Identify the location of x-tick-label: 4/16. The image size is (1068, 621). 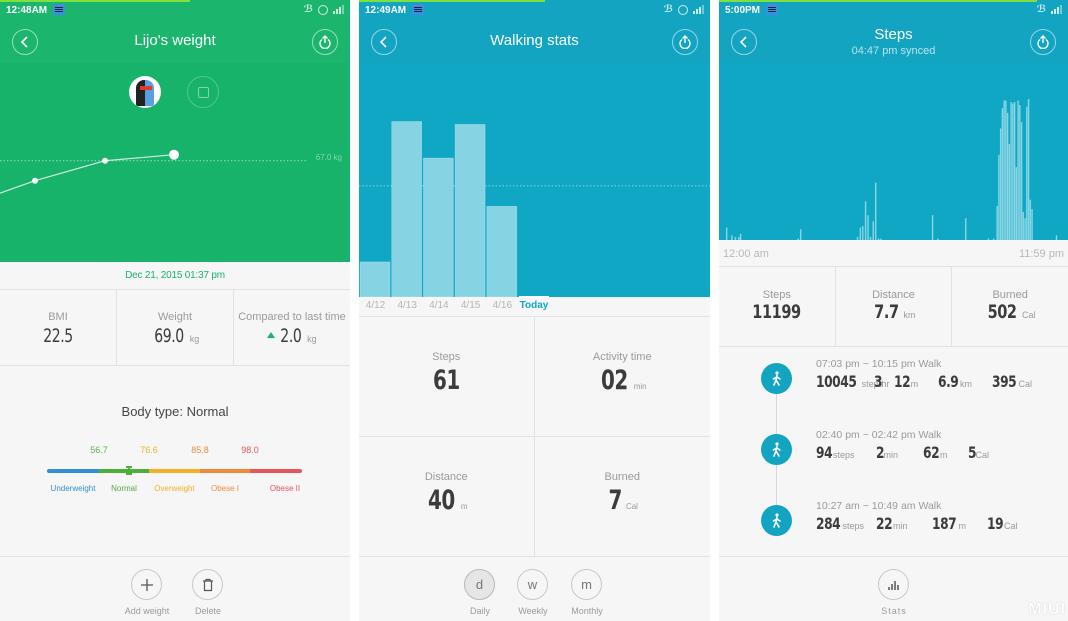
(502, 305).